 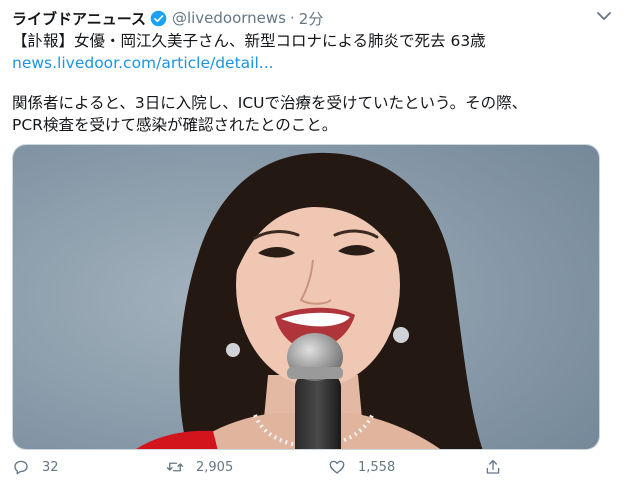 What do you see at coordinates (21, 467) in the screenshot?
I see `reply-icon` at bounding box center [21, 467].